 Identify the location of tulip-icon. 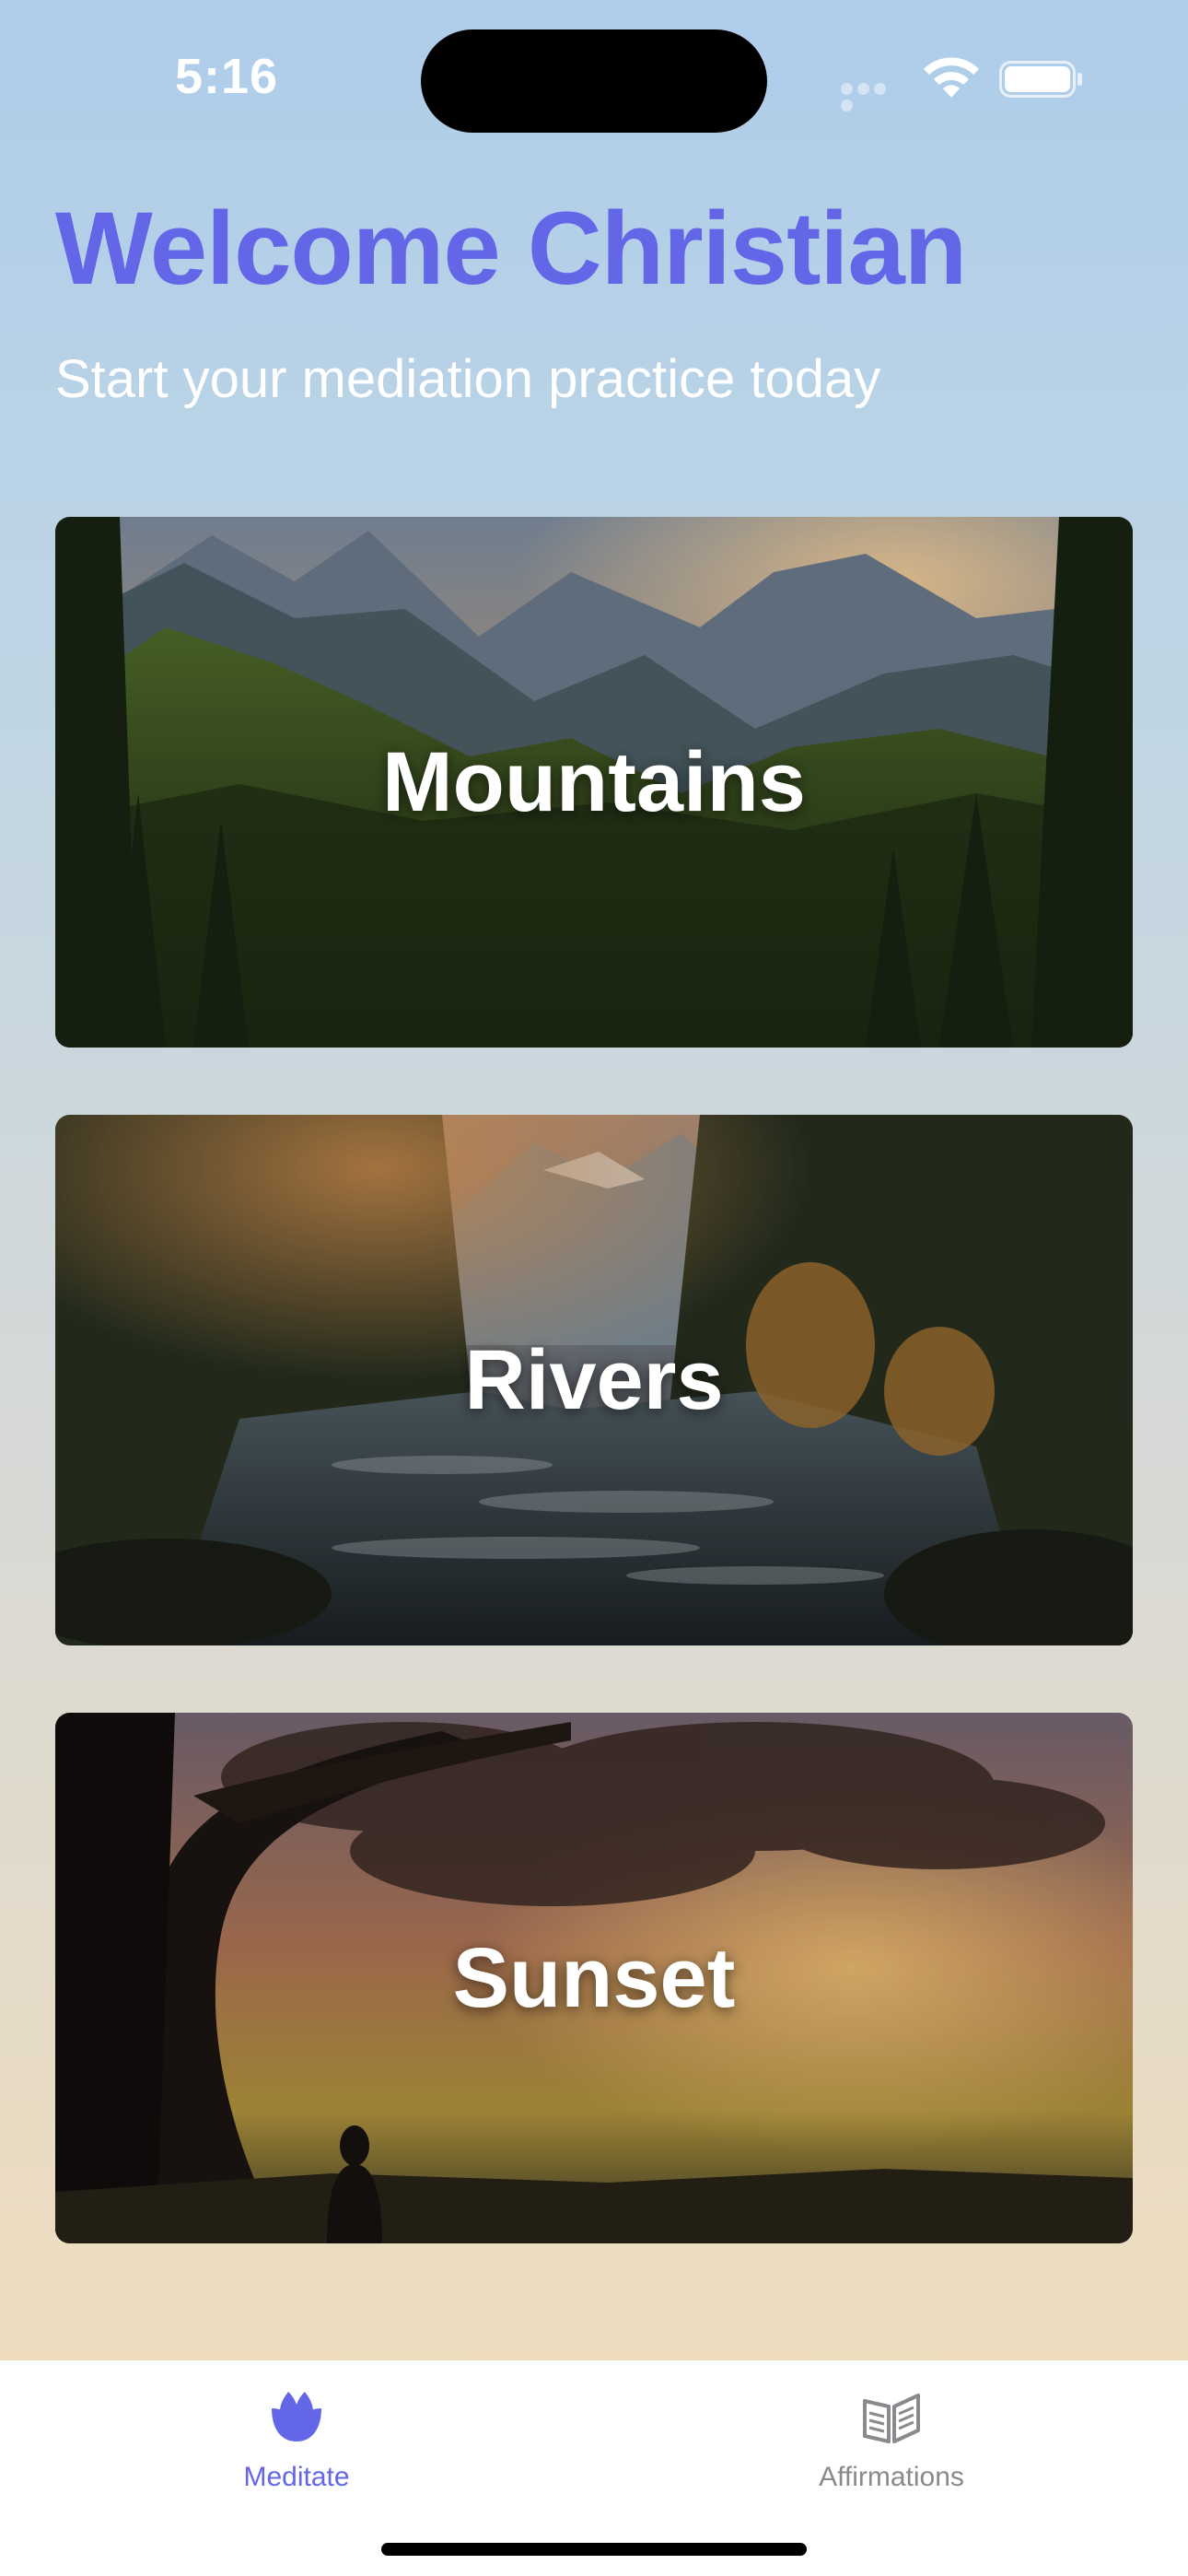
(296, 2416).